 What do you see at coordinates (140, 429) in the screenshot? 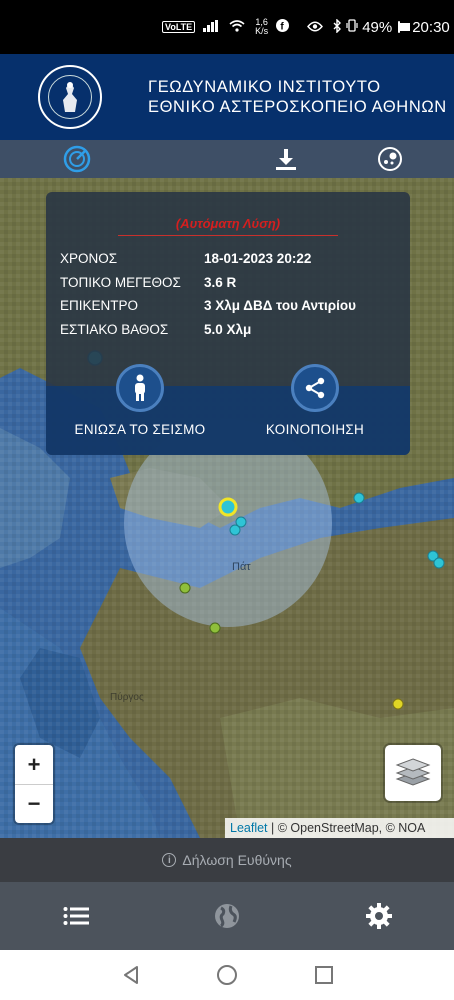
I see `felt-it-label: ΕΝΙΩΣΑ ΤΟ ΣΕΙΣΜΟ` at bounding box center [140, 429].